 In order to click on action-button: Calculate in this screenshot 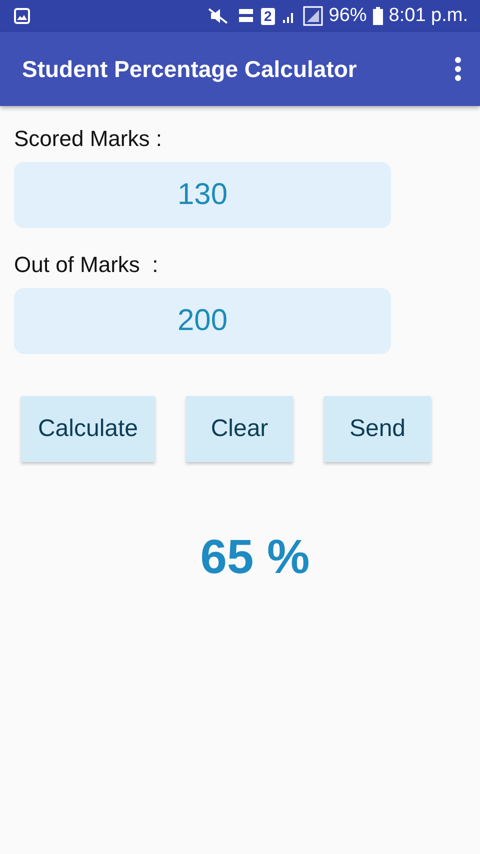, I will do `click(88, 429)`.